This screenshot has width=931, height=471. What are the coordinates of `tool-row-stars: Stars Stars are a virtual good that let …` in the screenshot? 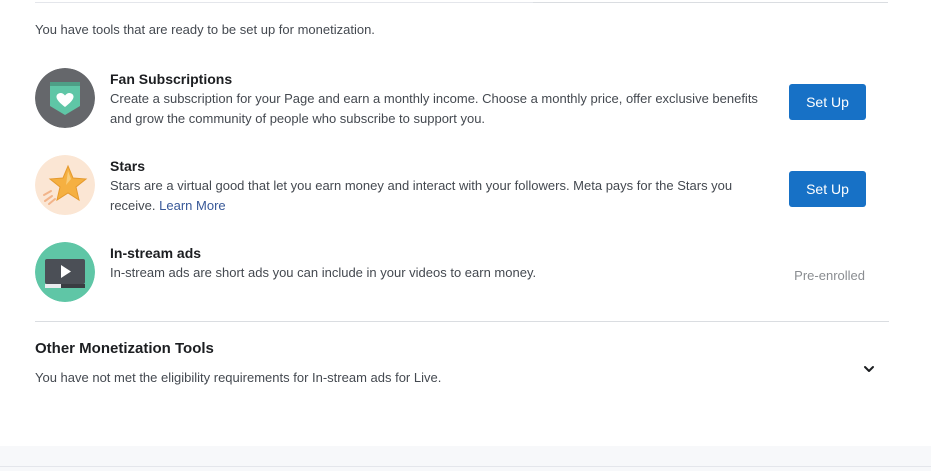 It's located at (462, 186).